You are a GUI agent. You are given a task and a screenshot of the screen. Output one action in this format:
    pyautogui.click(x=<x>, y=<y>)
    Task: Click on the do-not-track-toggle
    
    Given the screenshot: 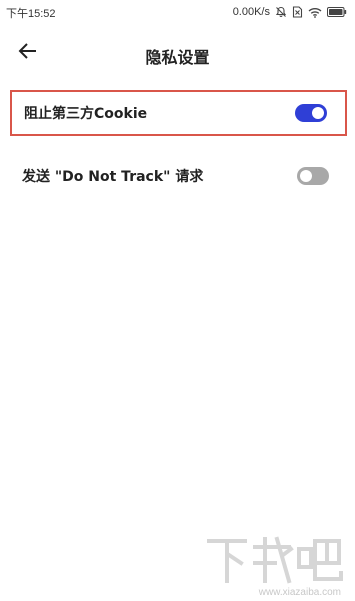 What is the action you would take?
    pyautogui.click(x=313, y=176)
    